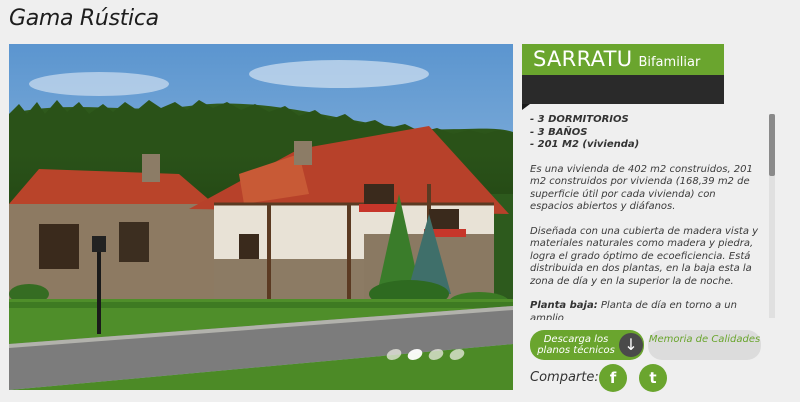 This screenshot has height=402, width=800. What do you see at coordinates (415, 354) in the screenshot?
I see `slider-dot-active` at bounding box center [415, 354].